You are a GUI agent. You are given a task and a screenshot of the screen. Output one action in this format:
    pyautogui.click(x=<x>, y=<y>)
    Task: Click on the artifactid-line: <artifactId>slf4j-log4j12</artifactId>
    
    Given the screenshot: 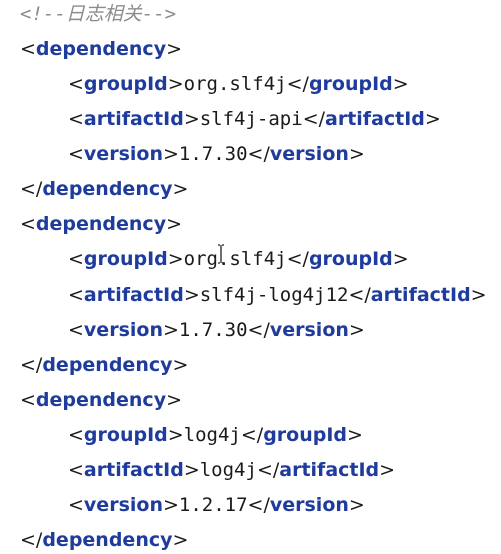 What is the action you would take?
    pyautogui.click(x=243, y=295)
    